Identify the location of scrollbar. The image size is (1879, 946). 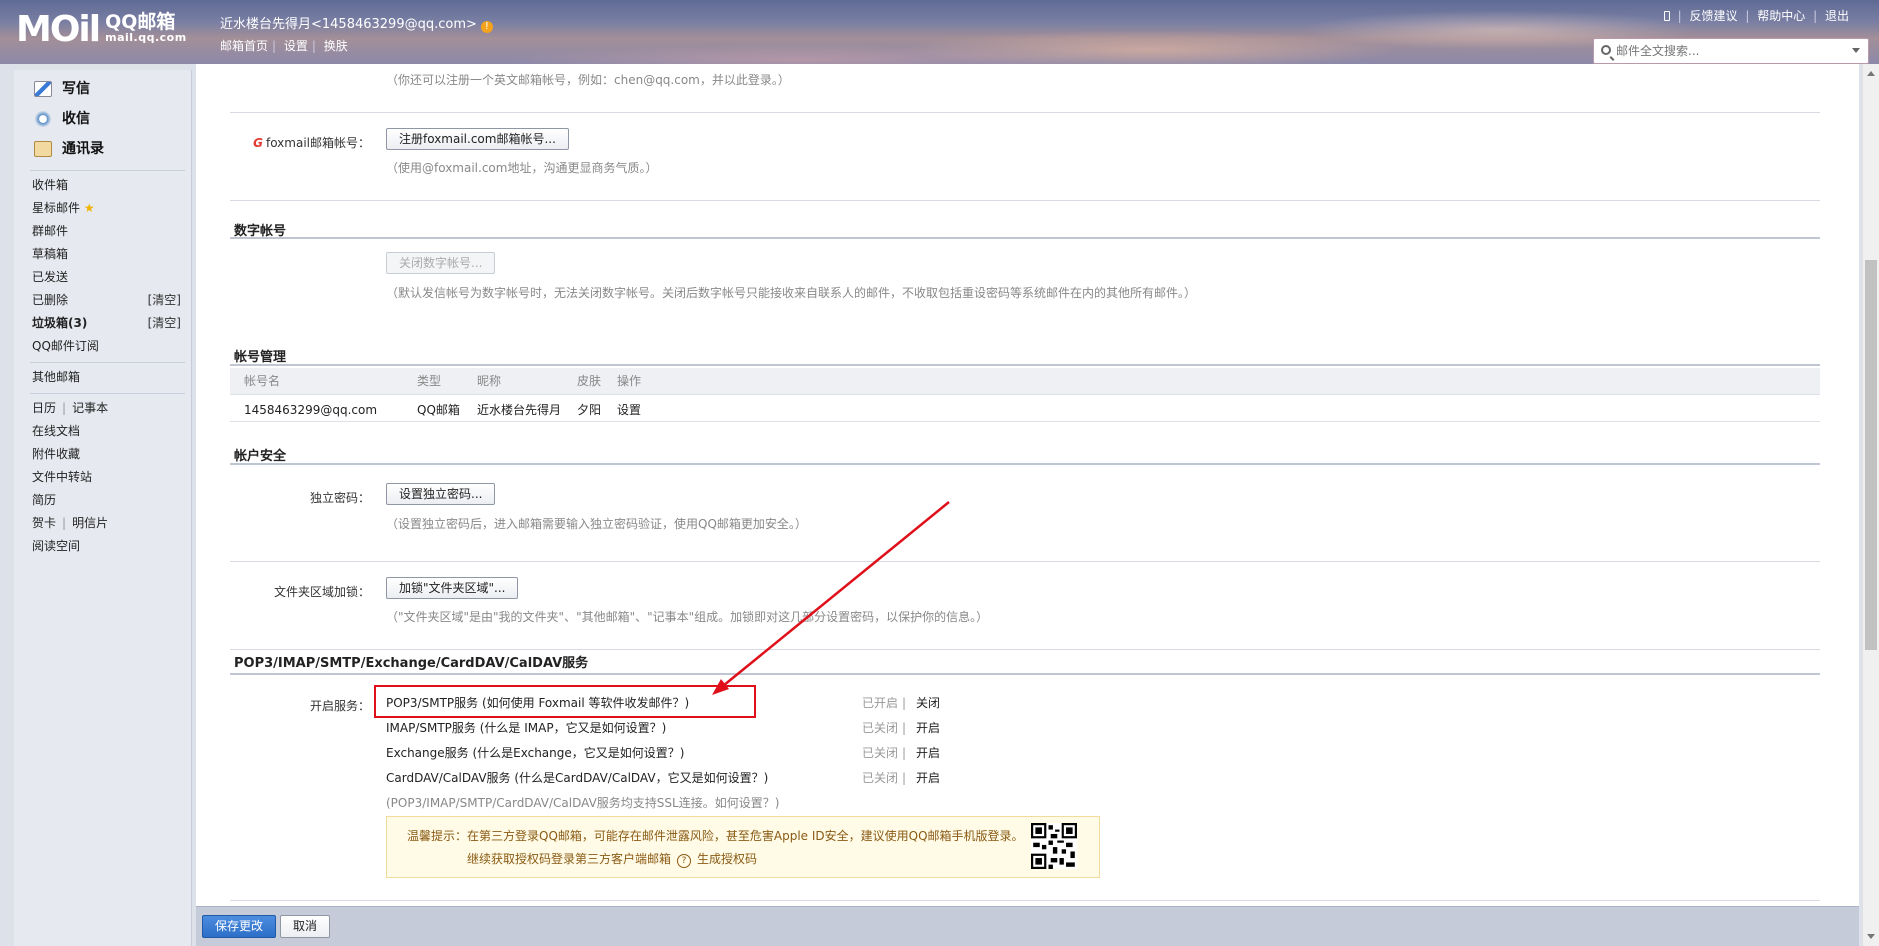
(1870, 505).